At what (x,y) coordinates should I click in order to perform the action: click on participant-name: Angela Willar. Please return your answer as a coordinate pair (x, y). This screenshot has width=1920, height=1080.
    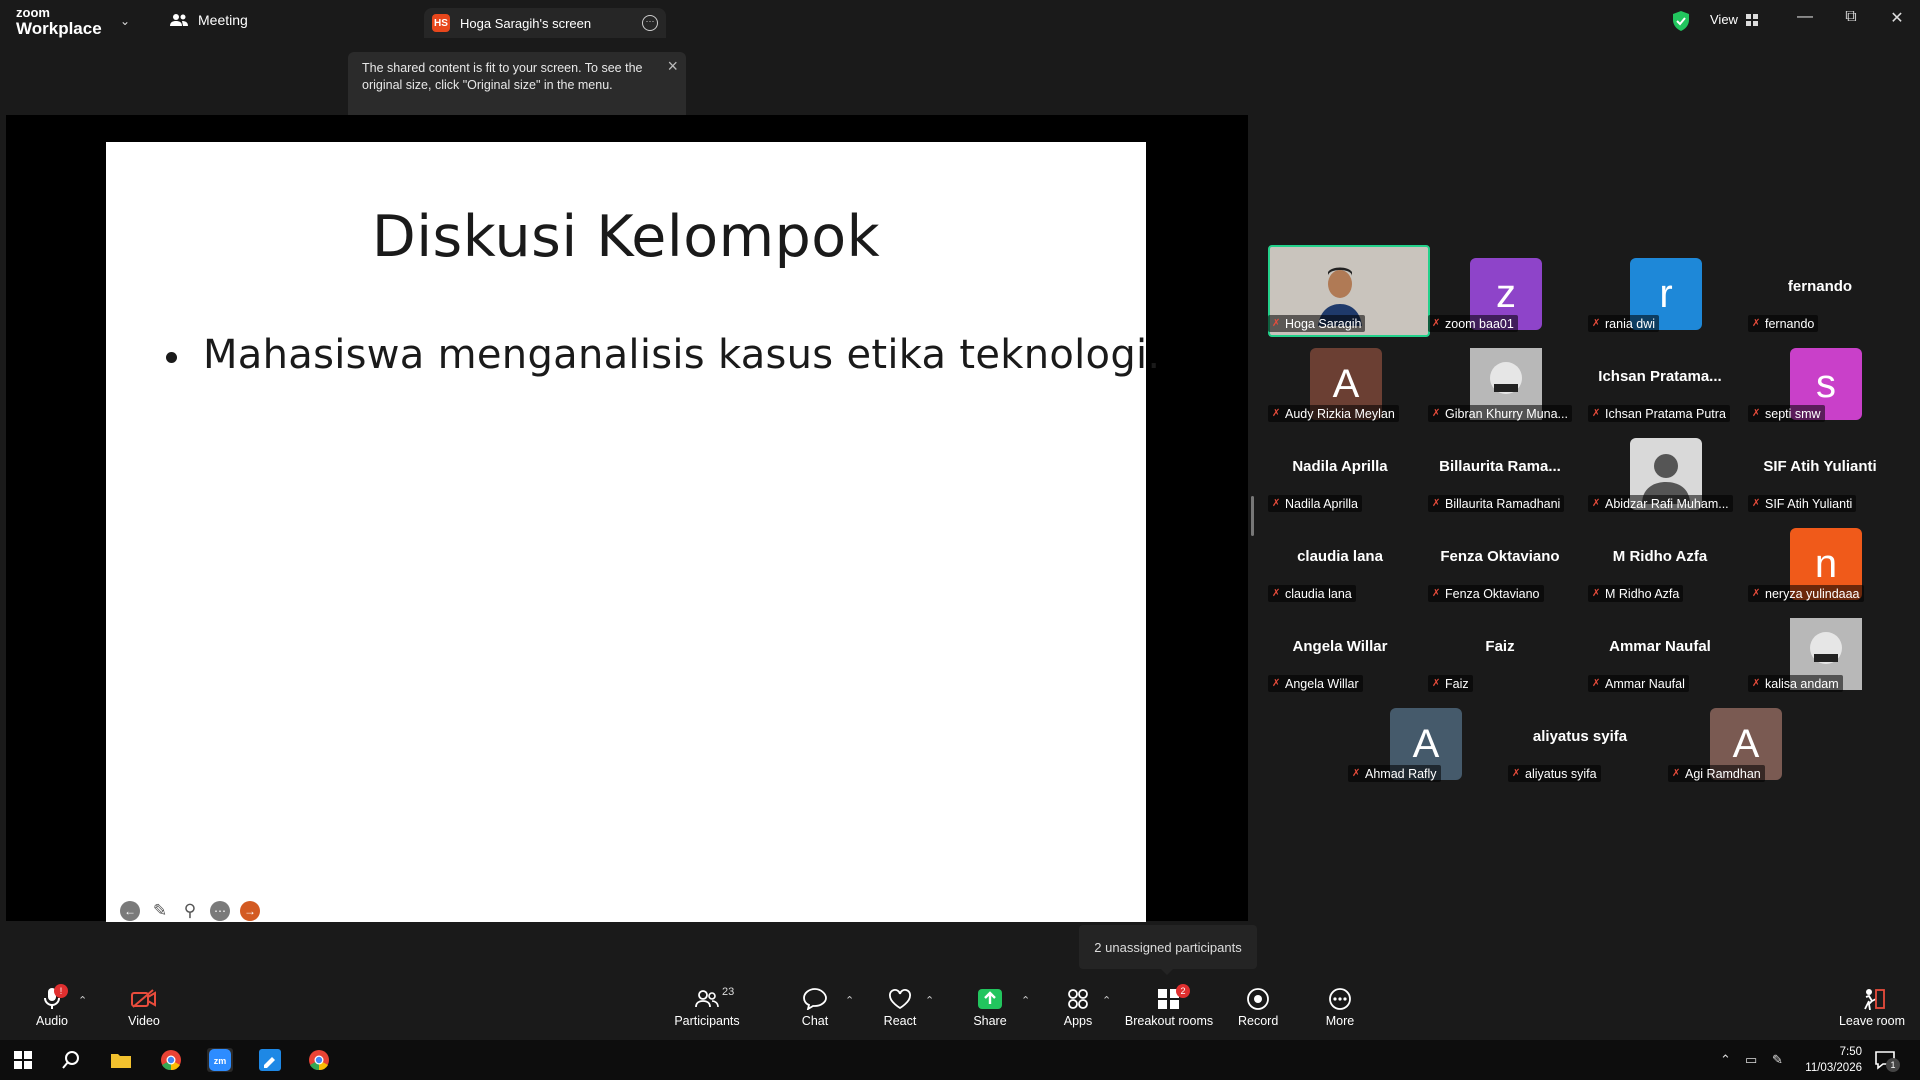
    Looking at the image, I should click on (1322, 683).